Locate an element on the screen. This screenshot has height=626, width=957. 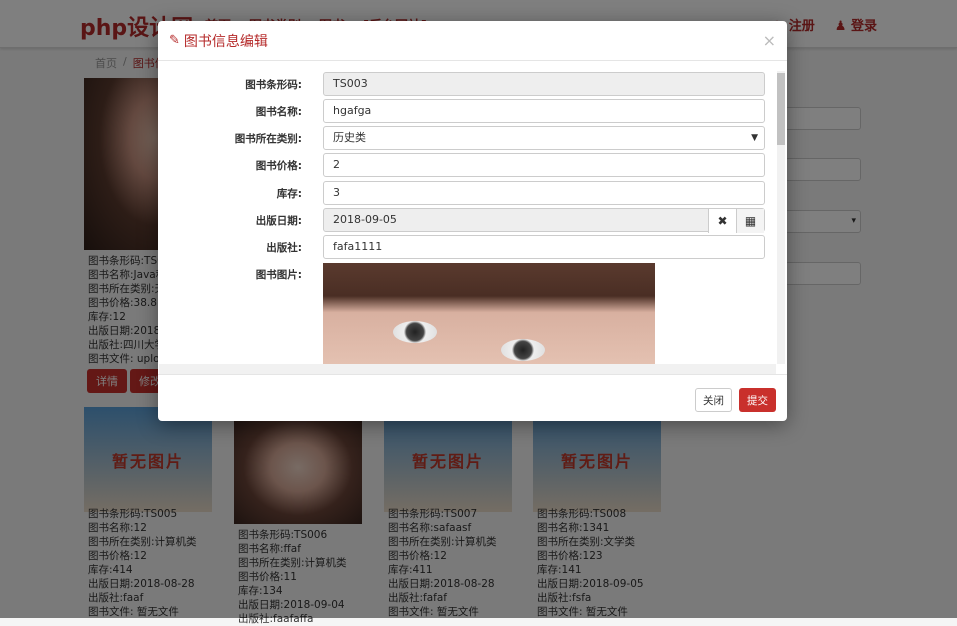
name-label: 图书名称: is located at coordinates (278, 112).